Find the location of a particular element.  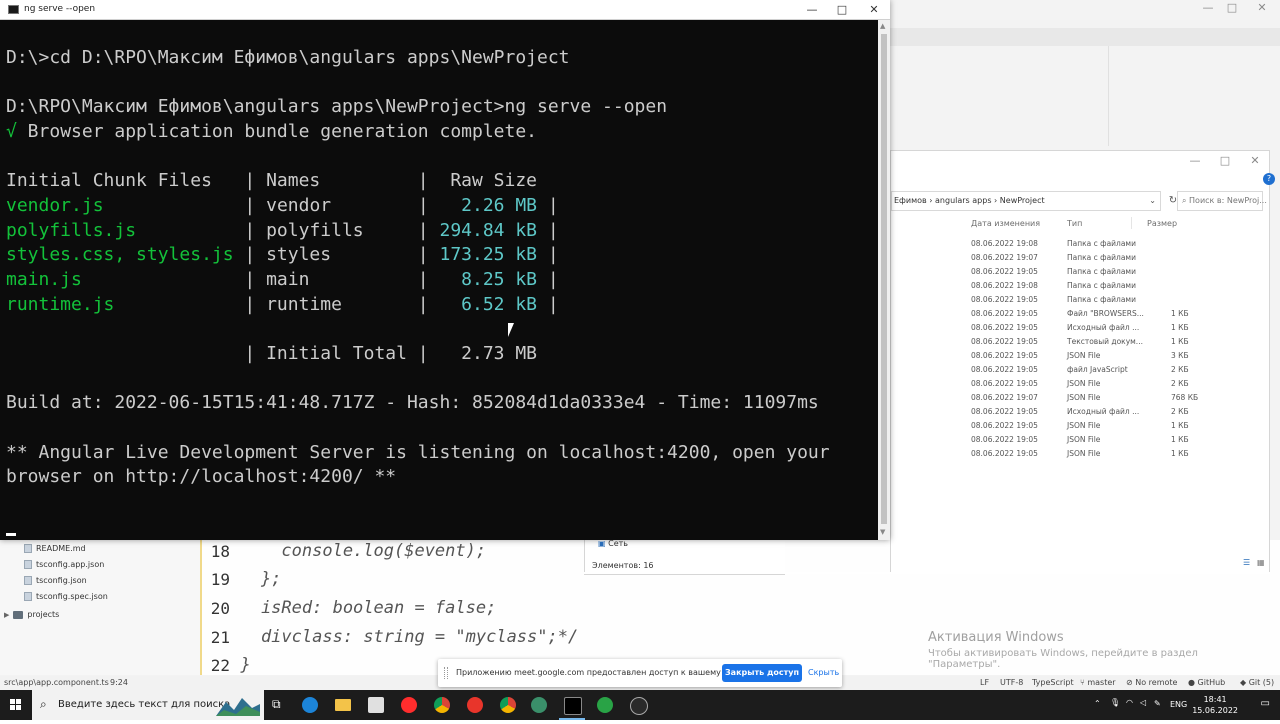

yandex-browser-icon is located at coordinates (409, 705).